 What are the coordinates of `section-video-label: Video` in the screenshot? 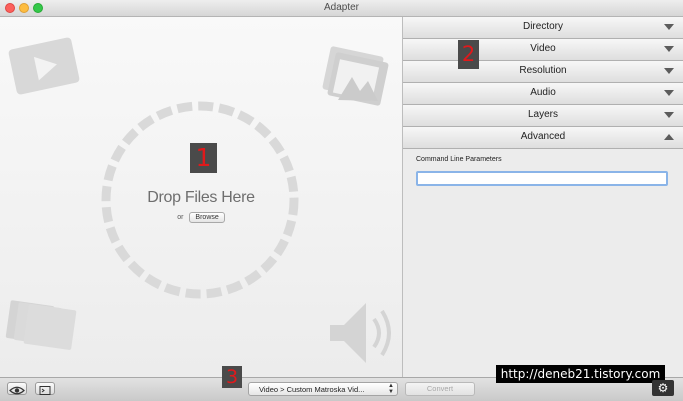 It's located at (543, 48).